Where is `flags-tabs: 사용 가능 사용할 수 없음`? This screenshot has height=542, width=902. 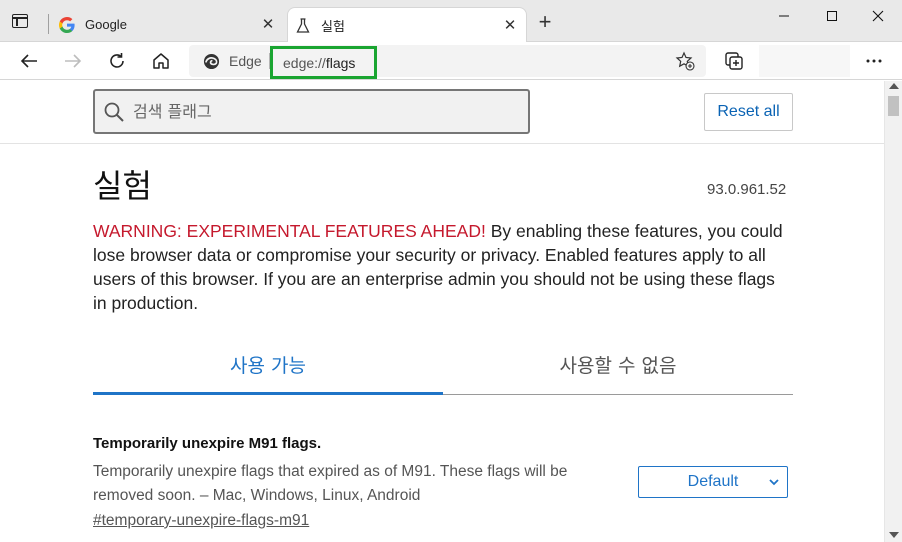
flags-tabs: 사용 가능 사용할 수 없음 is located at coordinates (443, 373).